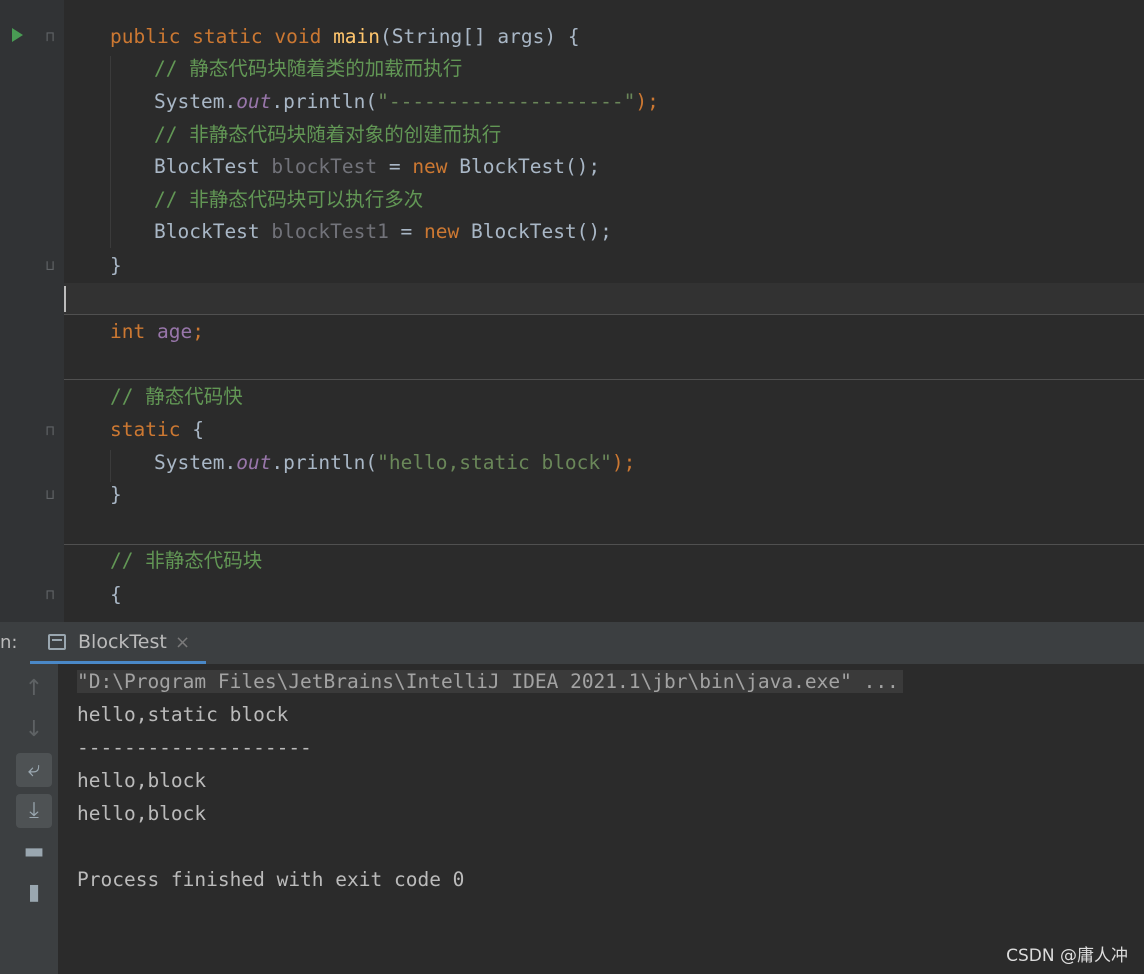 This screenshot has height=974, width=1144. What do you see at coordinates (506, 101) in the screenshot?
I see `string-literal: "--------------------"` at bounding box center [506, 101].